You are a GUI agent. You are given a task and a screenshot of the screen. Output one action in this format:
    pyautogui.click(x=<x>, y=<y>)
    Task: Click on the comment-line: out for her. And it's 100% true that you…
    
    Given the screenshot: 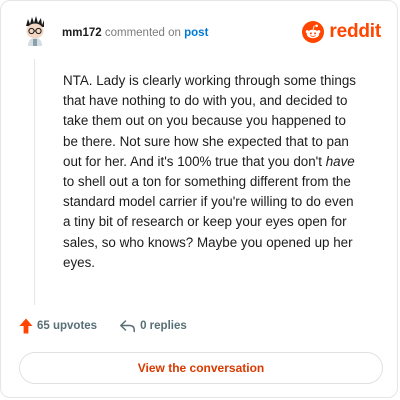 What is the action you would take?
    pyautogui.click(x=222, y=162)
    